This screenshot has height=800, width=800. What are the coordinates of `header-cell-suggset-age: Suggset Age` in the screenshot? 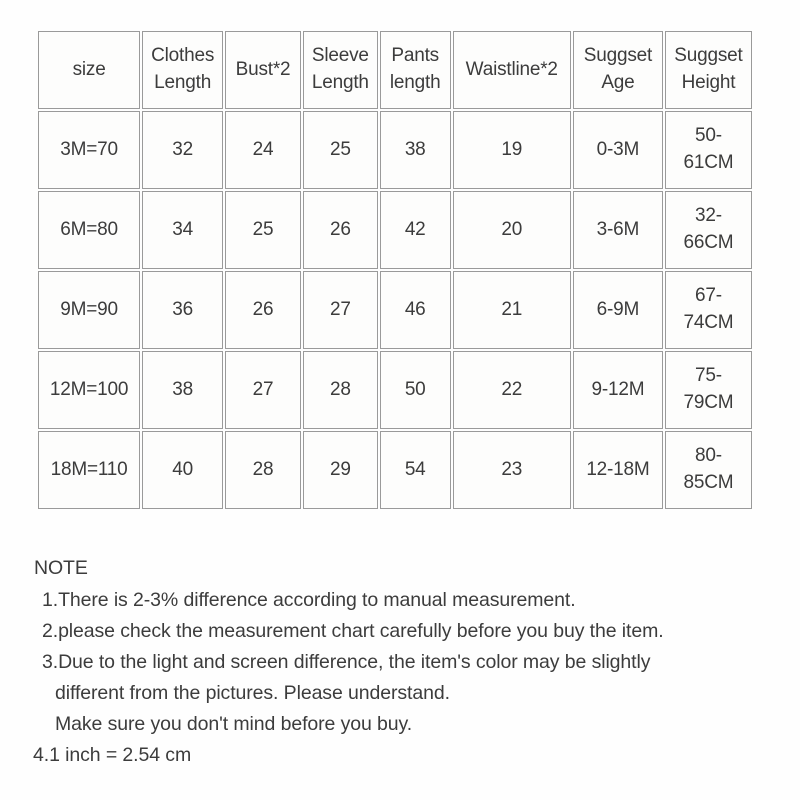 It's located at (617, 70).